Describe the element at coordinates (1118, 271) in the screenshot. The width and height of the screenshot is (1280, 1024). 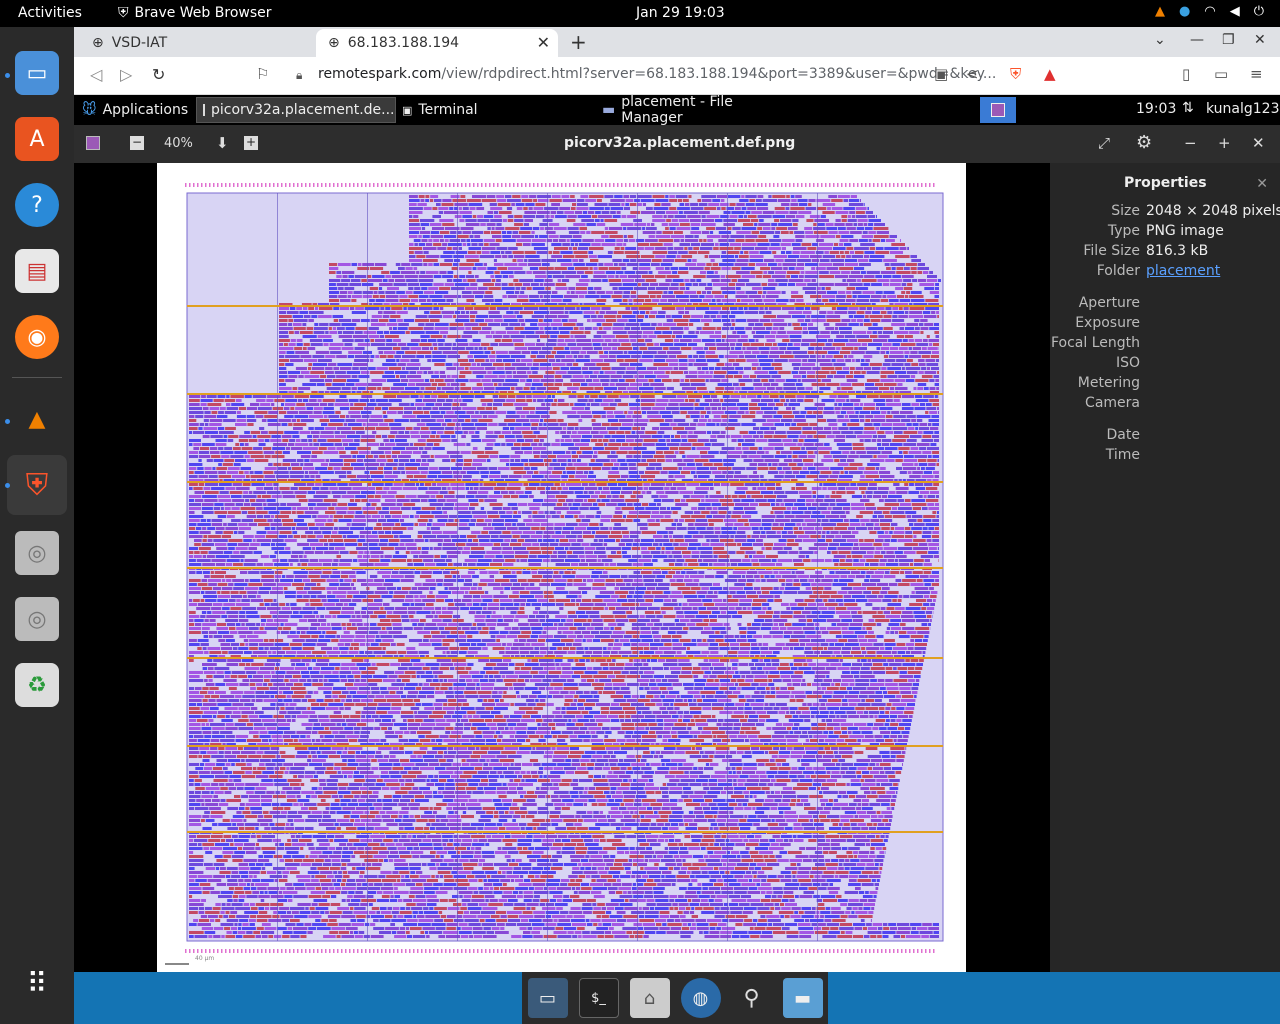
I see `prop-key: Folder` at that location.